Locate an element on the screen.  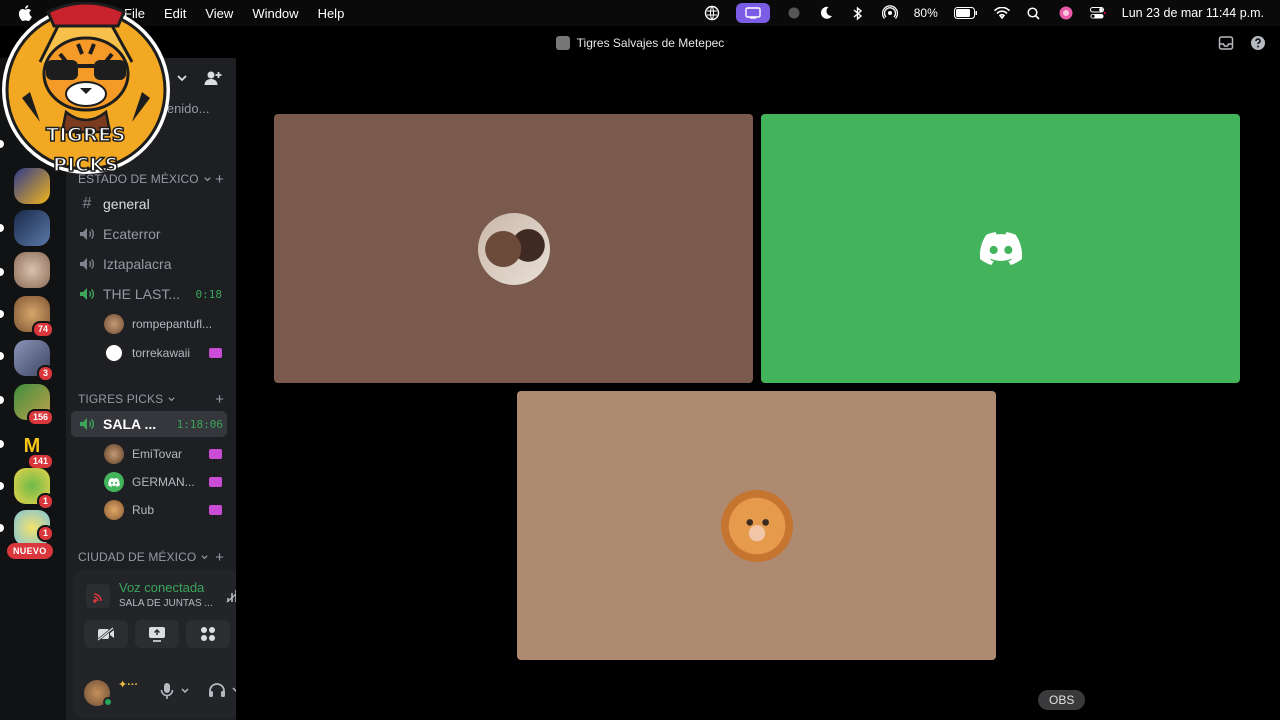
record-dot-icon is located at coordinates (794, 13).